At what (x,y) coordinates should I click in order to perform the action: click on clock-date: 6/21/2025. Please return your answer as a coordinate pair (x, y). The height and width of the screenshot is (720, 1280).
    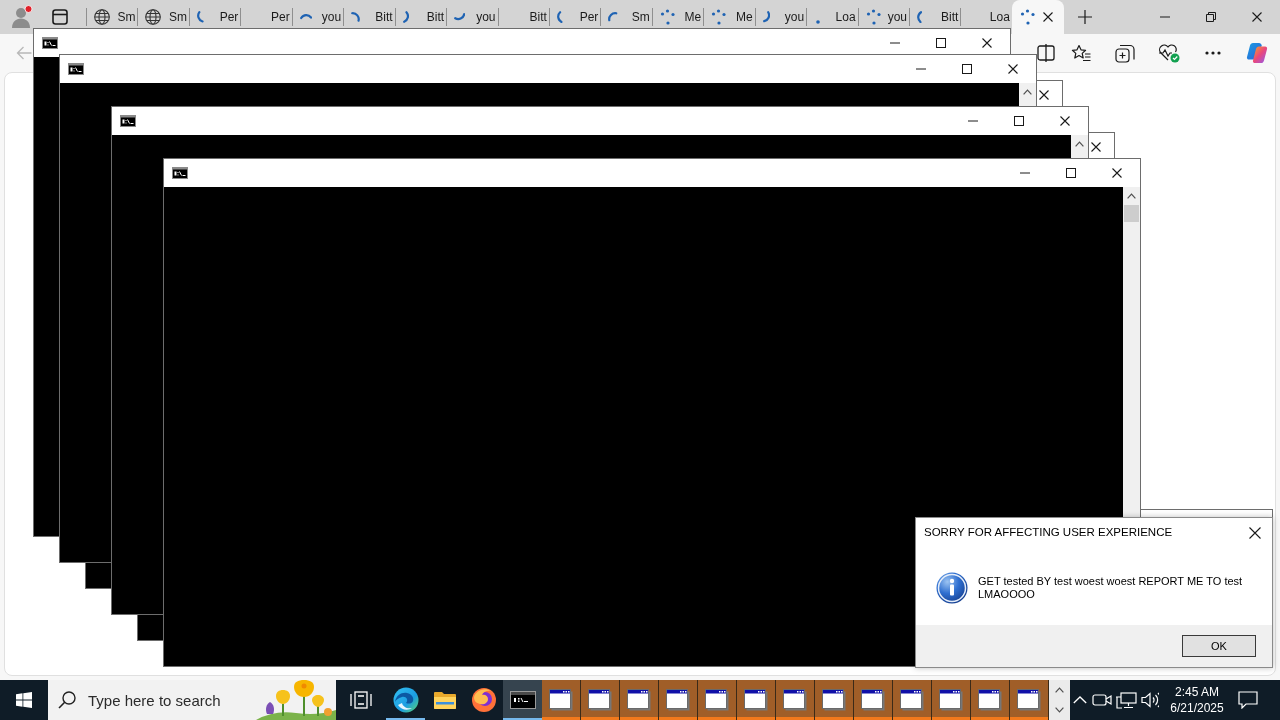
    Looking at the image, I should click on (1197, 708).